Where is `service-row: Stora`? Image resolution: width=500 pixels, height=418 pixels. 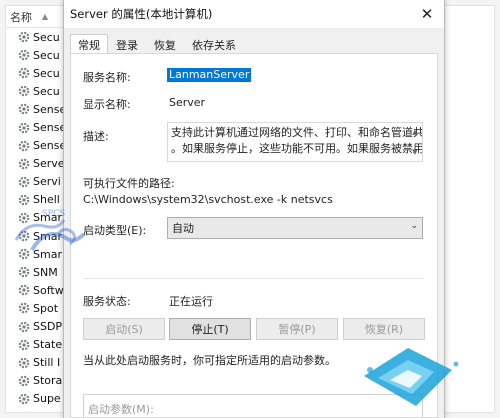
service-row: Stora is located at coordinates (35, 381).